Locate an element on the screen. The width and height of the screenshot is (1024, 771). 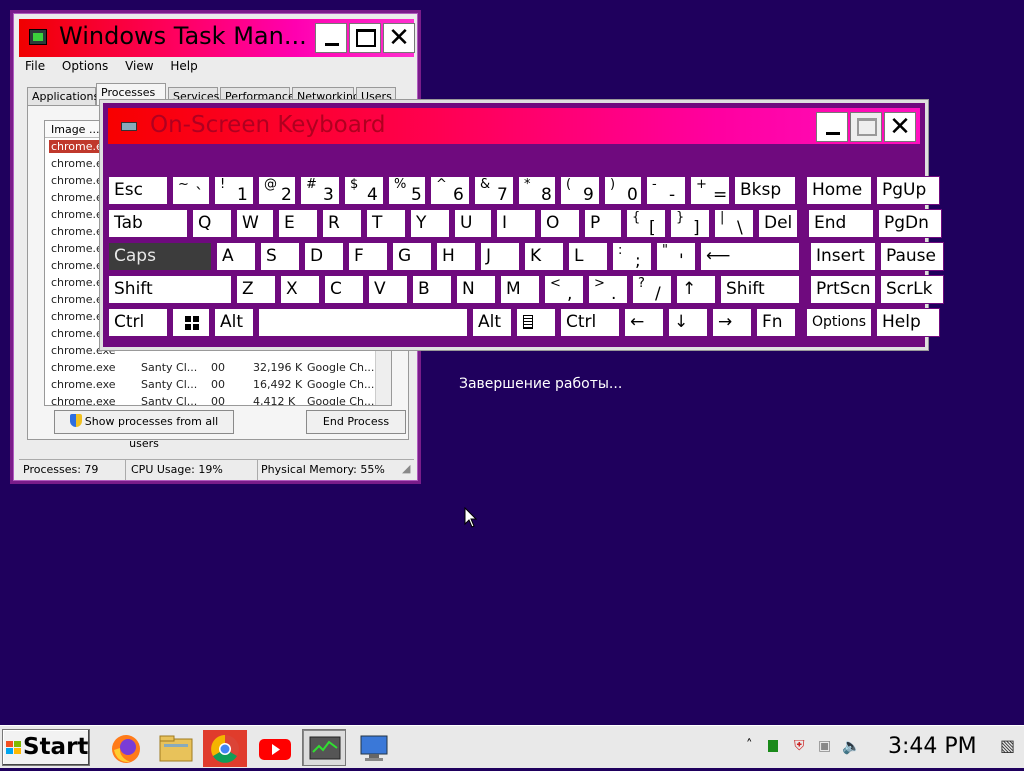
key-rshift: Shift is located at coordinates (760, 289).